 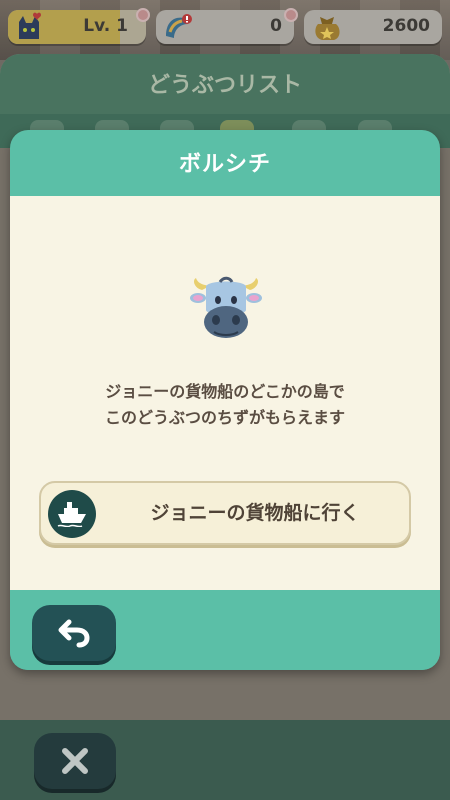 What do you see at coordinates (30, 25) in the screenshot?
I see `cat-heart-icon` at bounding box center [30, 25].